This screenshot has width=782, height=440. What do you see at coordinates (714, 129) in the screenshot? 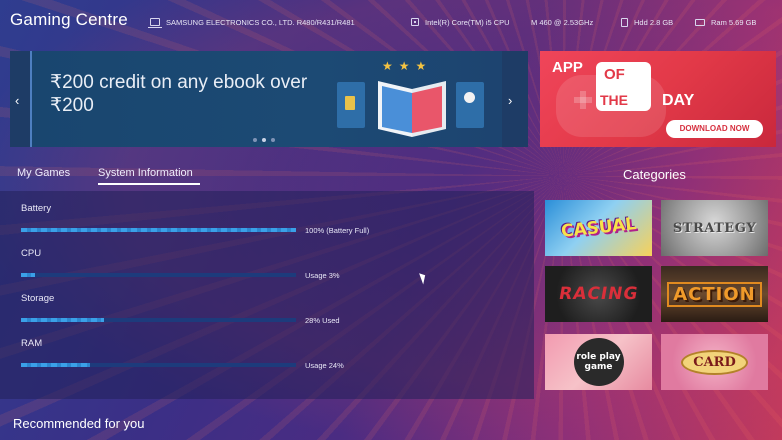
I see `download-now-button: DOWNLOAD NOW` at bounding box center [714, 129].